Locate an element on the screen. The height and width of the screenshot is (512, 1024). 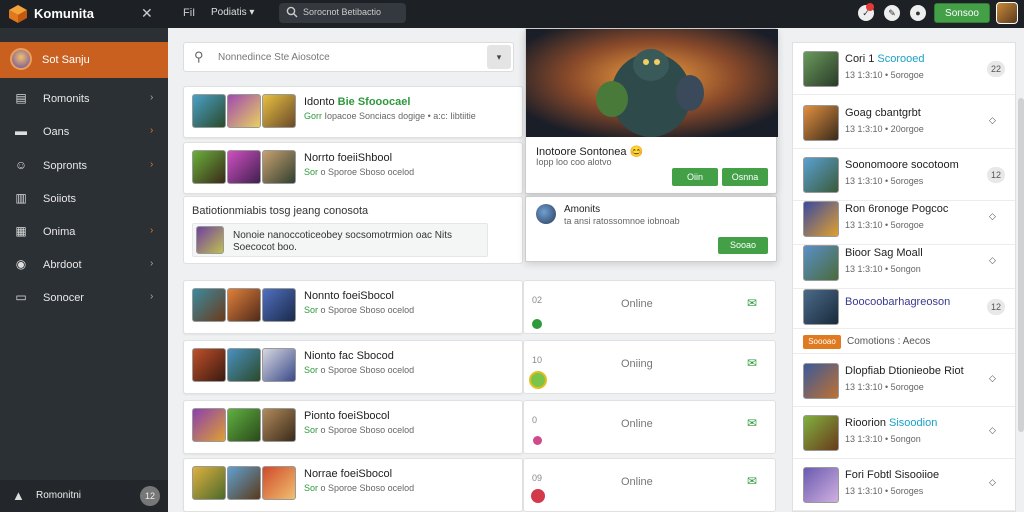
sidebar-item-active: Sot Sanju is located at coordinates (84, 60).